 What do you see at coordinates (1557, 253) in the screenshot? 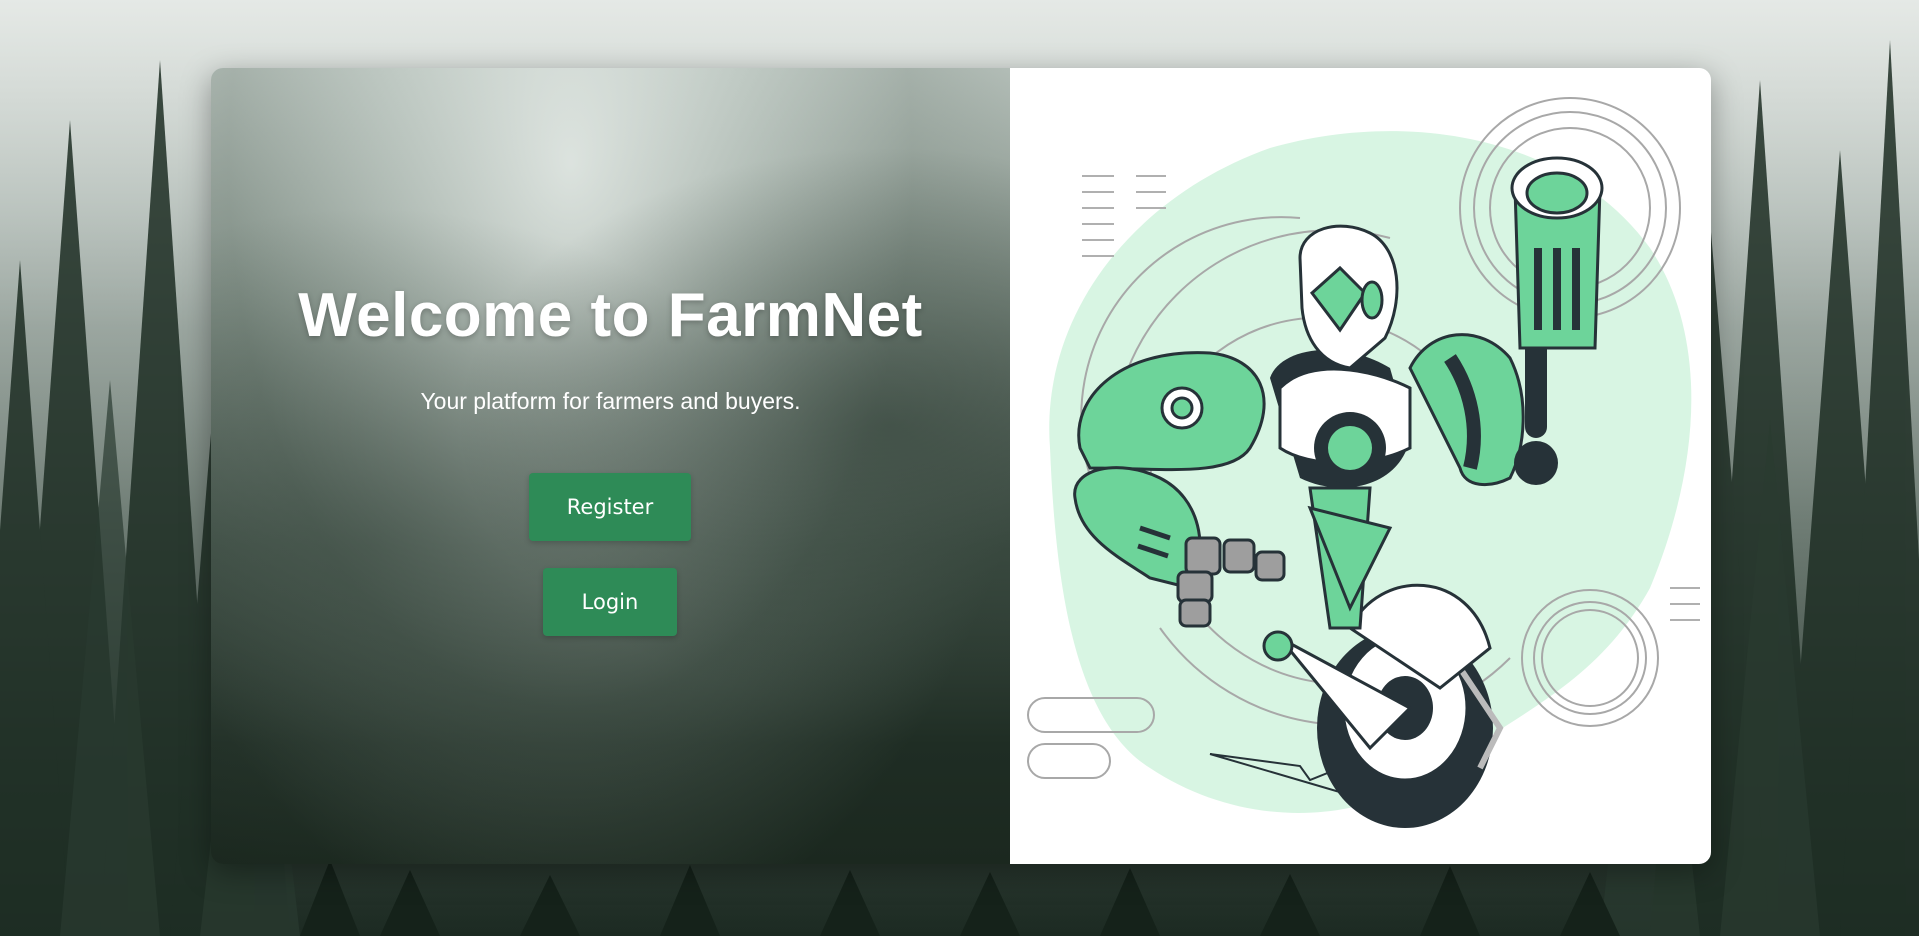
I see `flashlight-tool` at bounding box center [1557, 253].